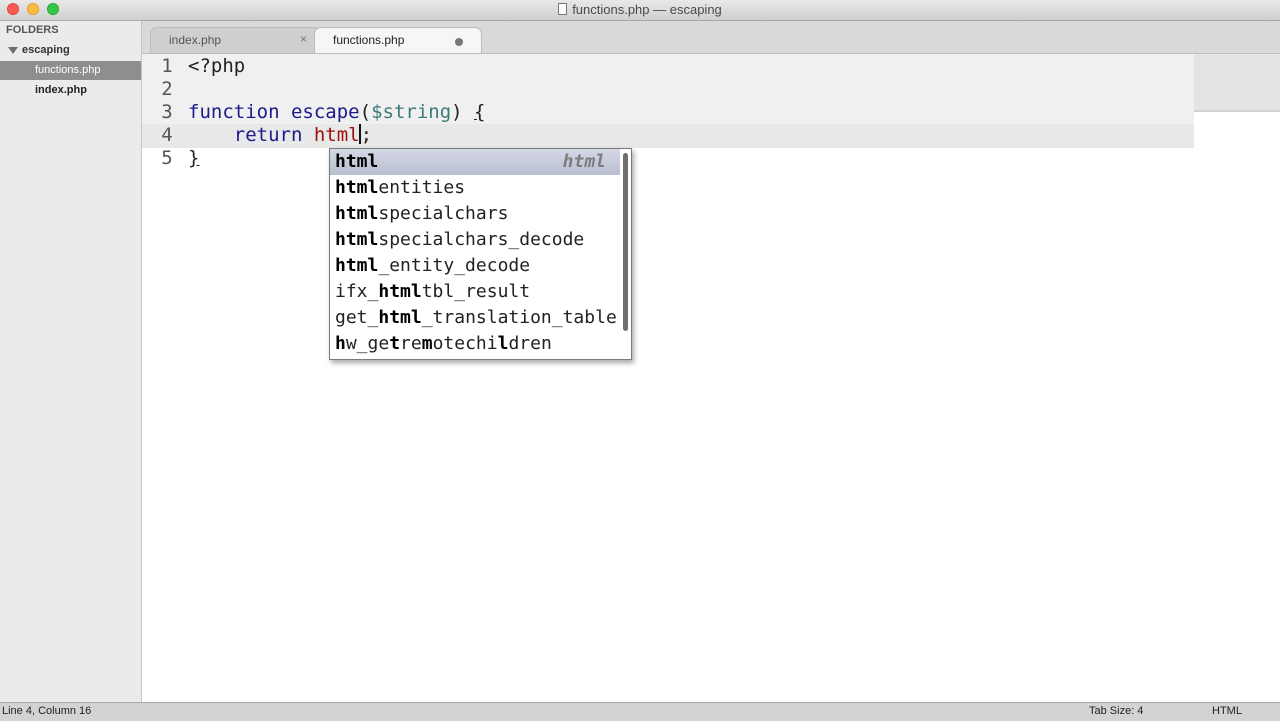 The width and height of the screenshot is (1280, 721). What do you see at coordinates (530, 343) in the screenshot?
I see `completion-text: dren` at bounding box center [530, 343].